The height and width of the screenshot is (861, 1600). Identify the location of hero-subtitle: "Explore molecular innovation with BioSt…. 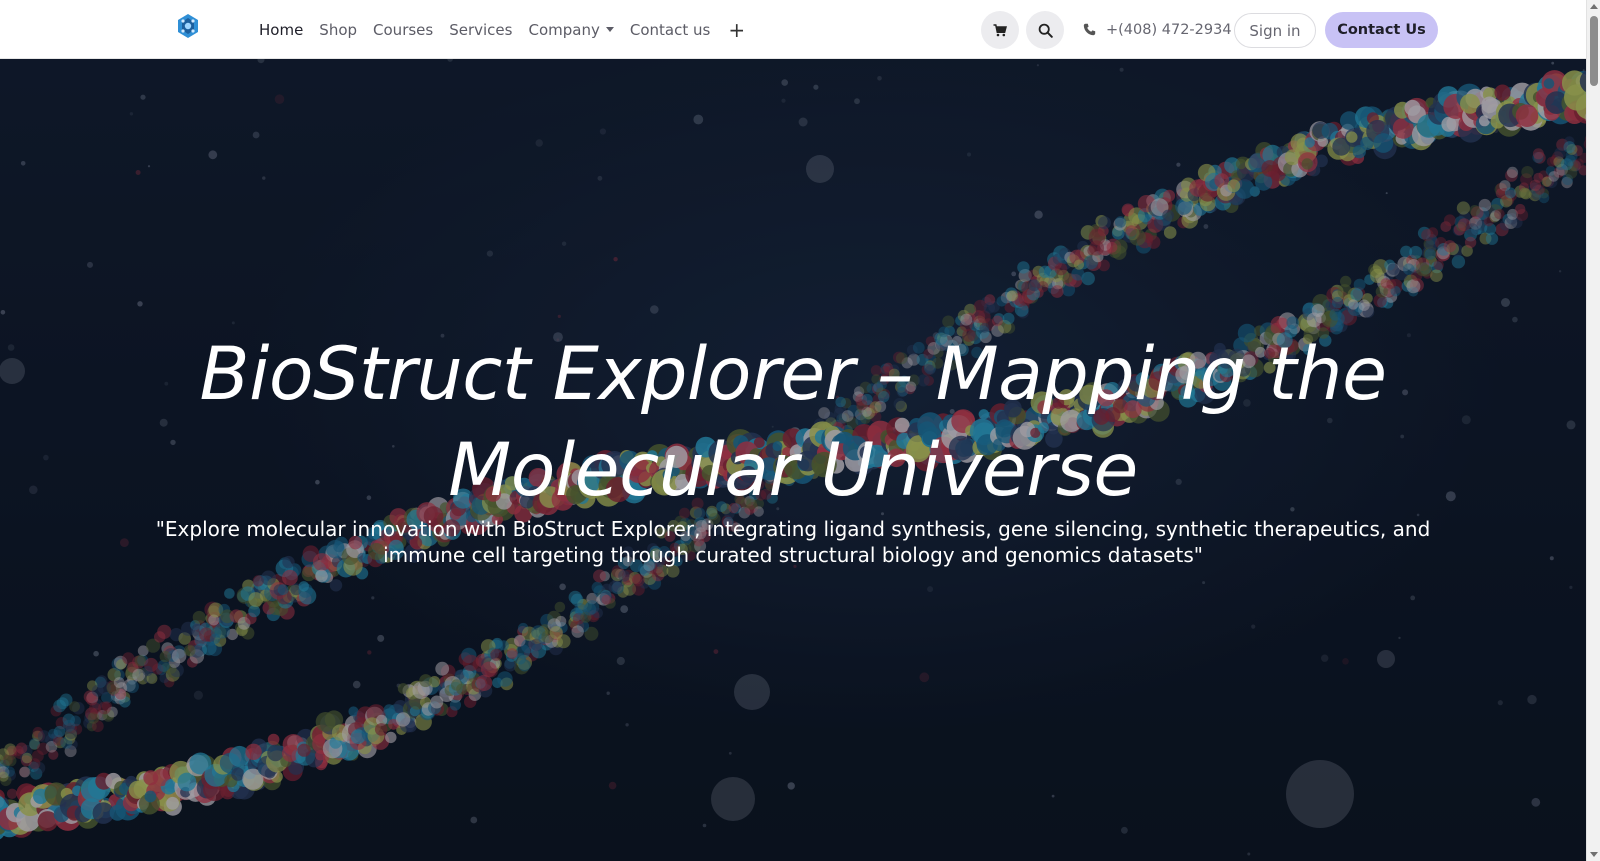
(793, 542).